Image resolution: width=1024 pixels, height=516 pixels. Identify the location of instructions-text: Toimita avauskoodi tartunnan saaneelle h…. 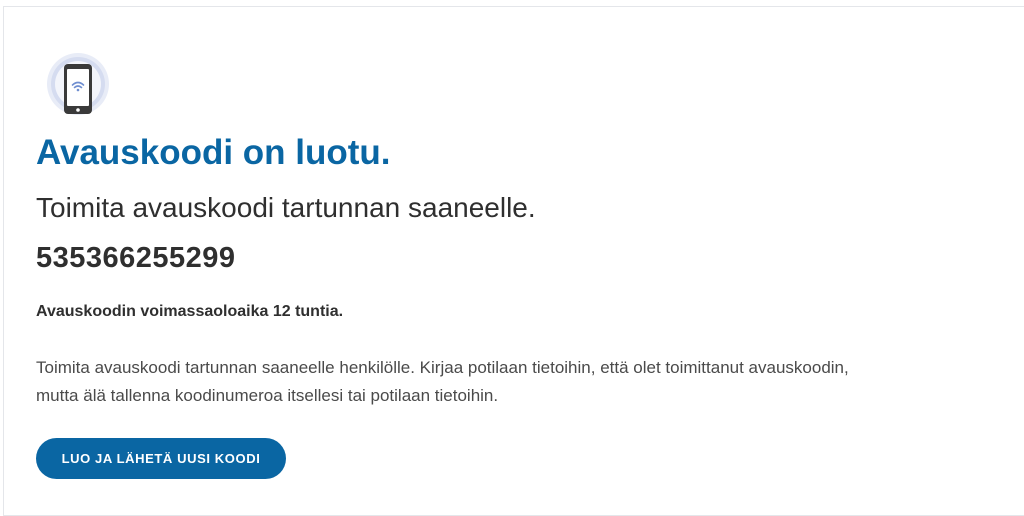
(528, 382).